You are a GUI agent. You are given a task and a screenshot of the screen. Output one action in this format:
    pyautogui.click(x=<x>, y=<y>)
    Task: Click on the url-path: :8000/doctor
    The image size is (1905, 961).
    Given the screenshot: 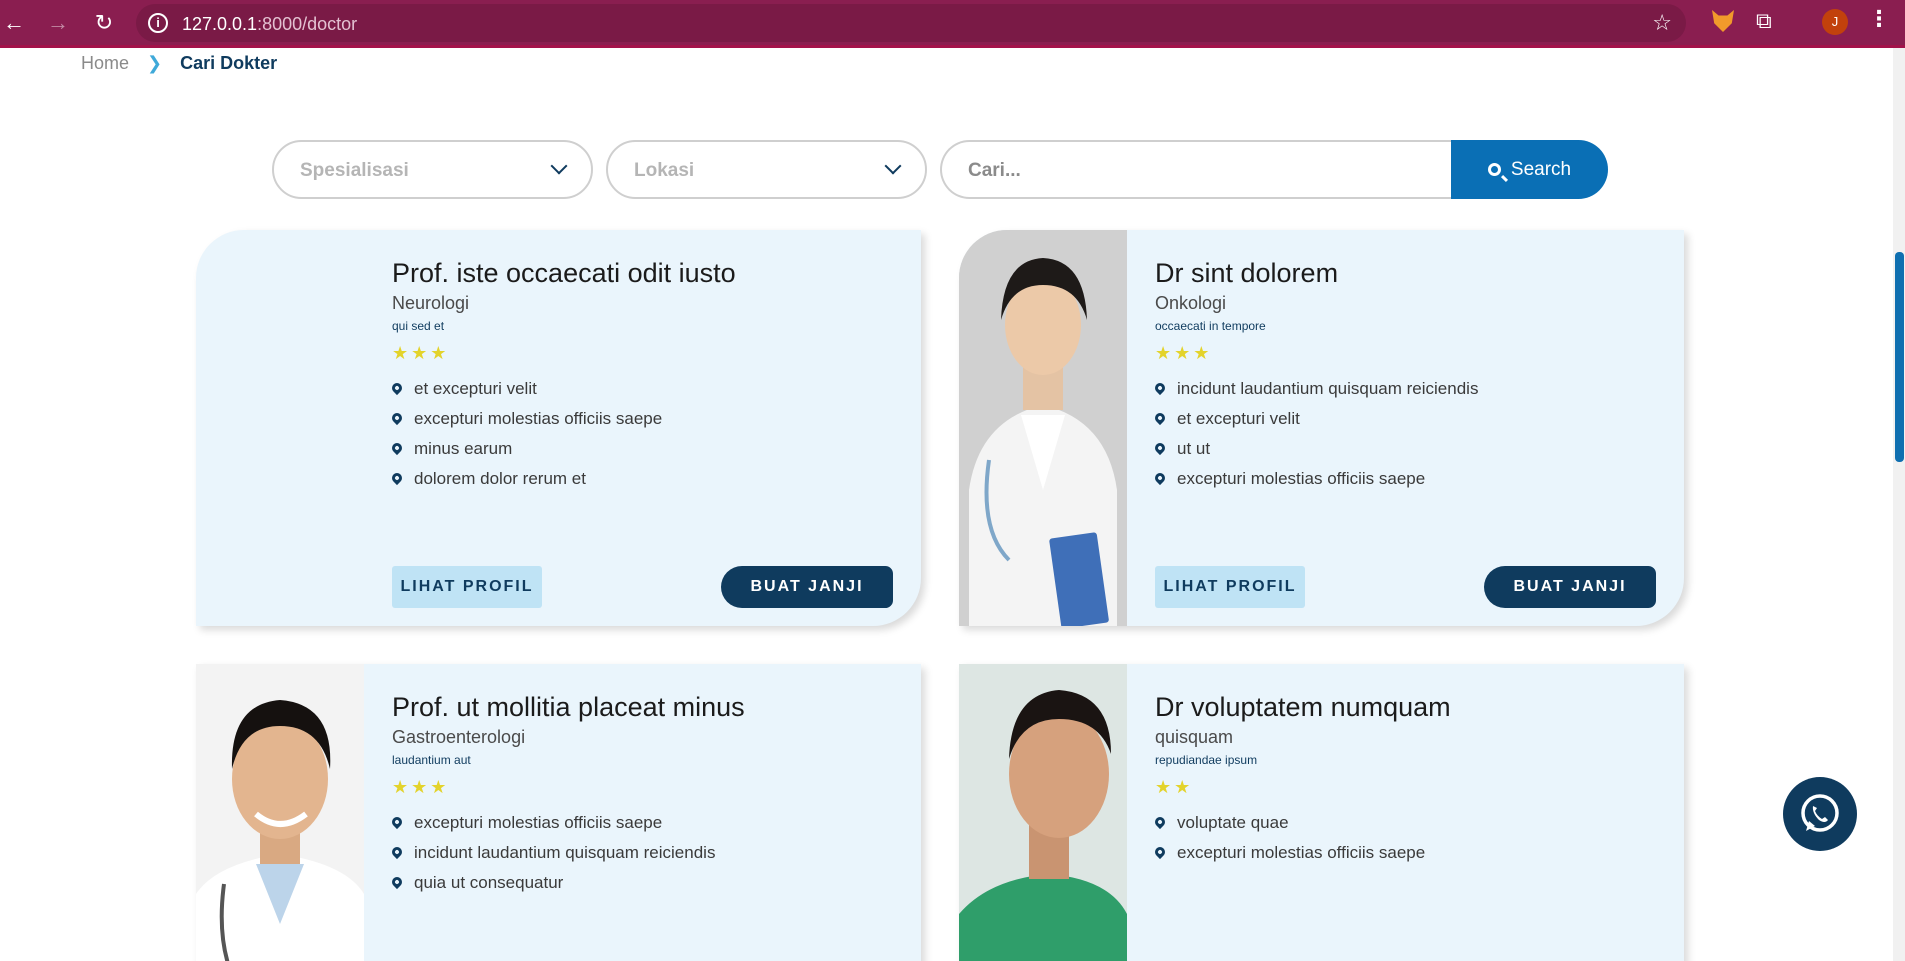 What is the action you would take?
    pyautogui.click(x=307, y=24)
    